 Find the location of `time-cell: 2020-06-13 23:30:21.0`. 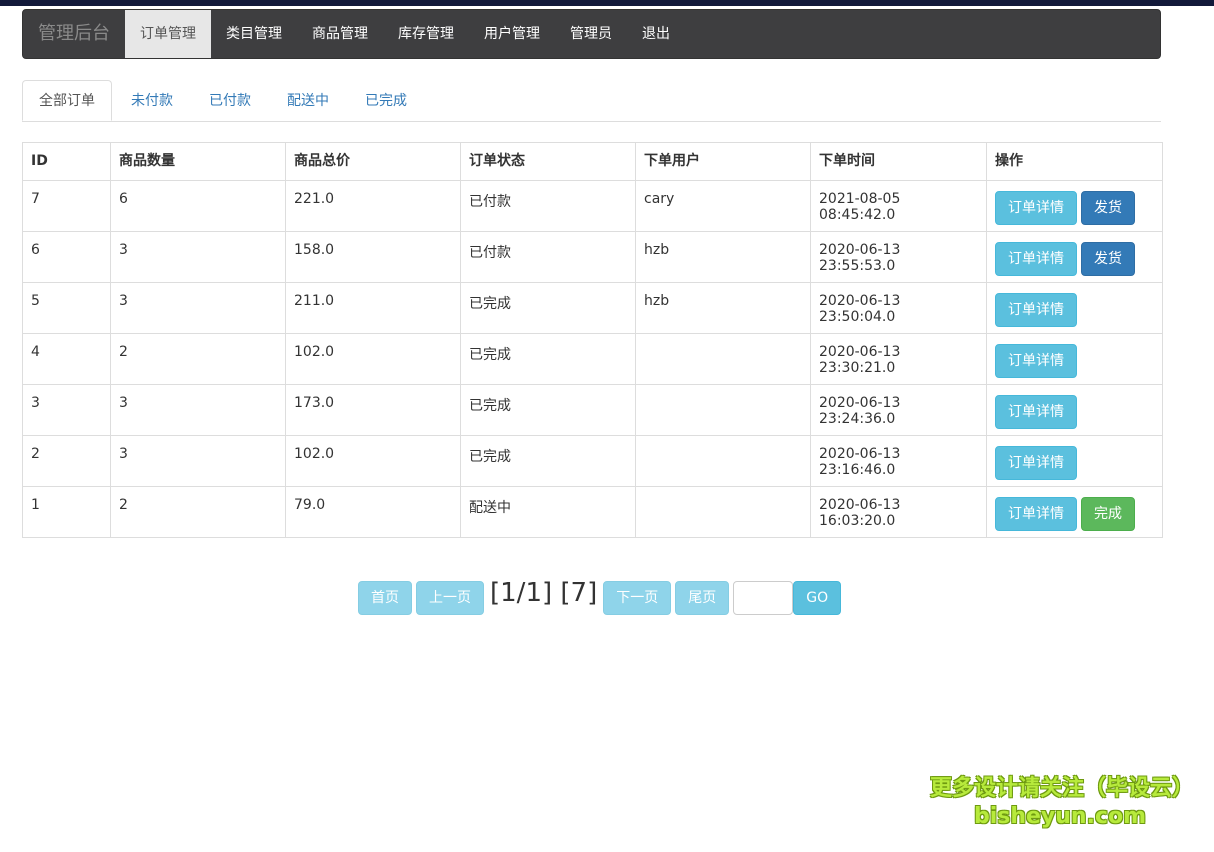

time-cell: 2020-06-13 23:30:21.0 is located at coordinates (898, 359).